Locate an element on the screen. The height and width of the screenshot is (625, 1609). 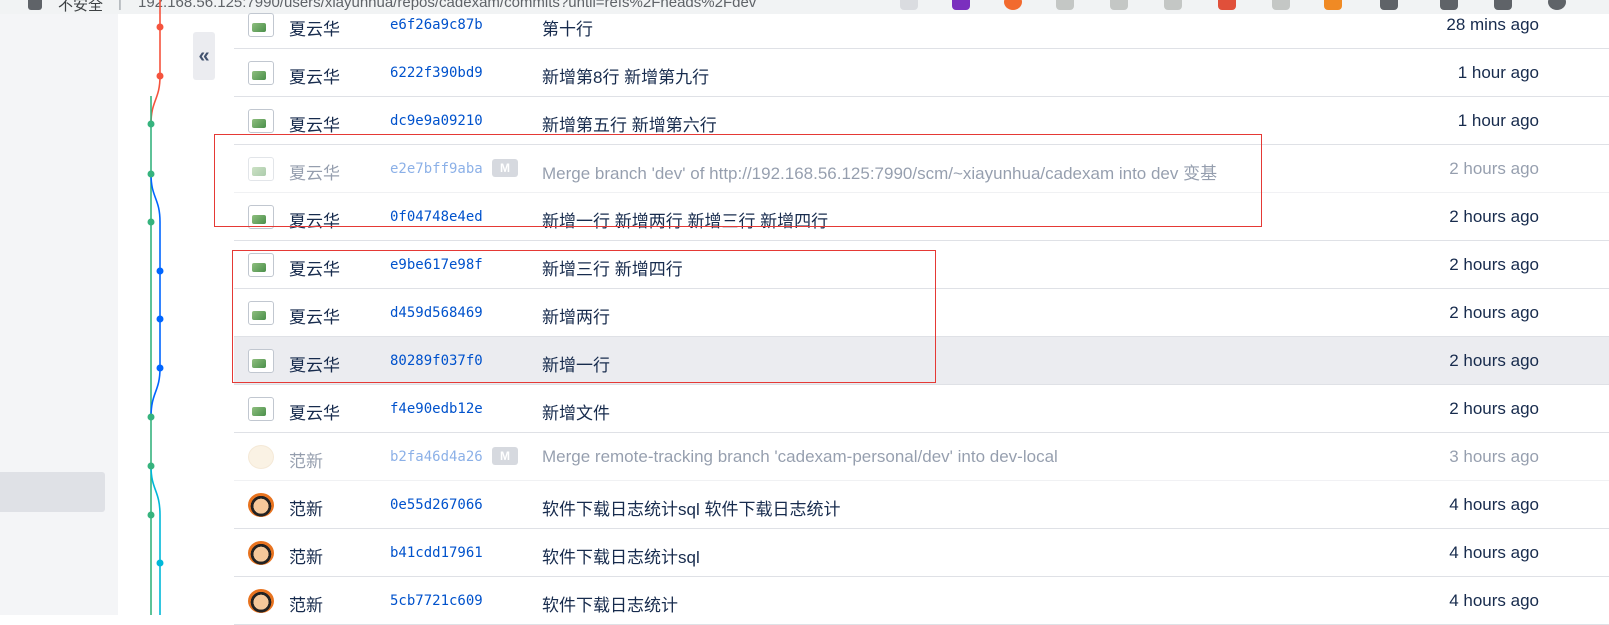
commit-row: 夏云华 d459d568469 新增两行 2 hours ago is located at coordinates (921, 313).